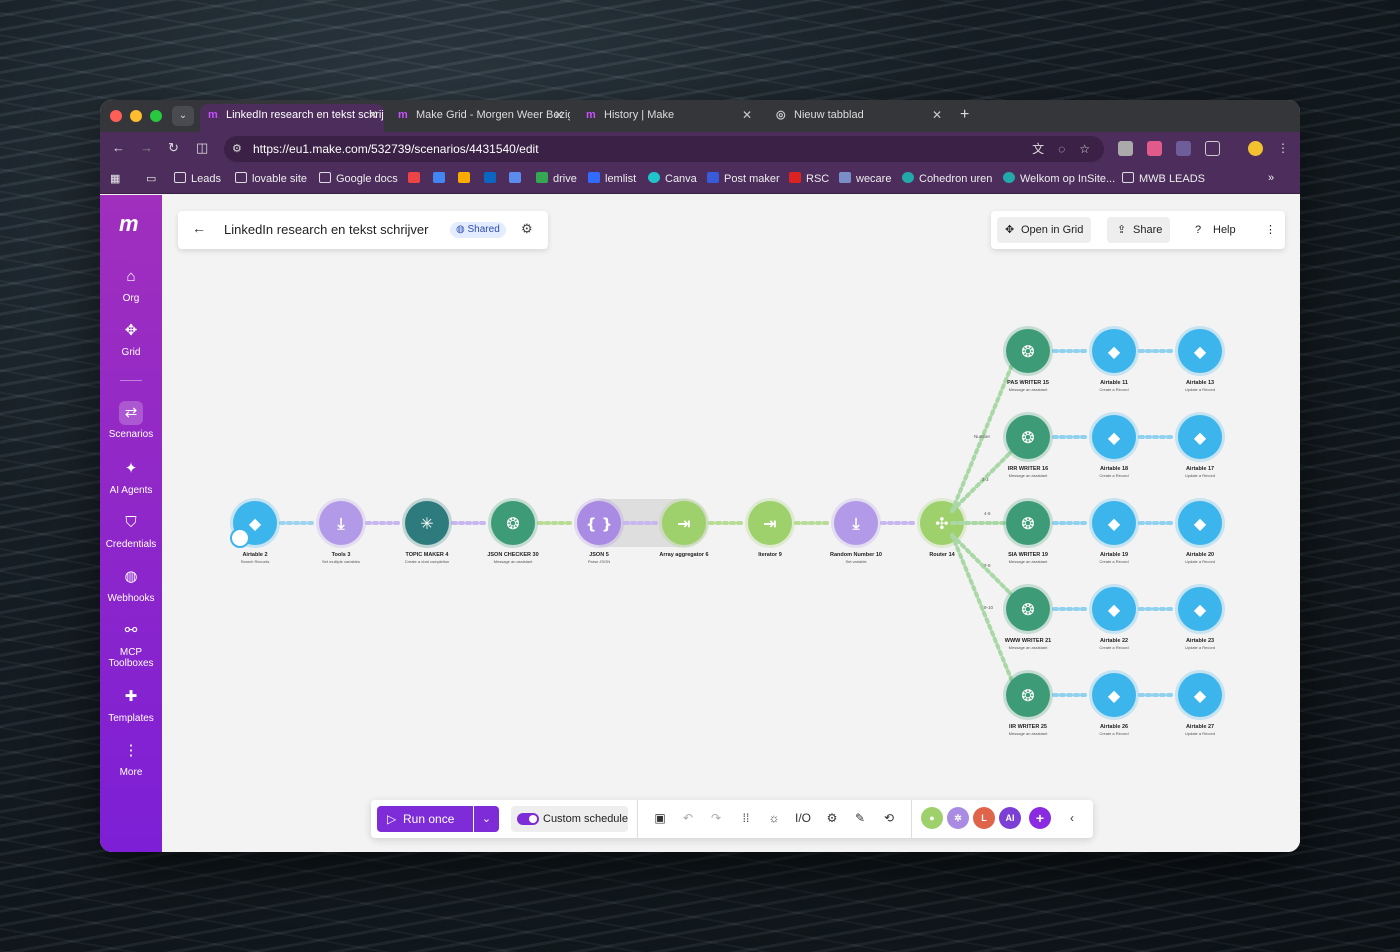 Image resolution: width=1400 pixels, height=952 pixels. What do you see at coordinates (441, 178) in the screenshot?
I see `calendar-icon` at bounding box center [441, 178].